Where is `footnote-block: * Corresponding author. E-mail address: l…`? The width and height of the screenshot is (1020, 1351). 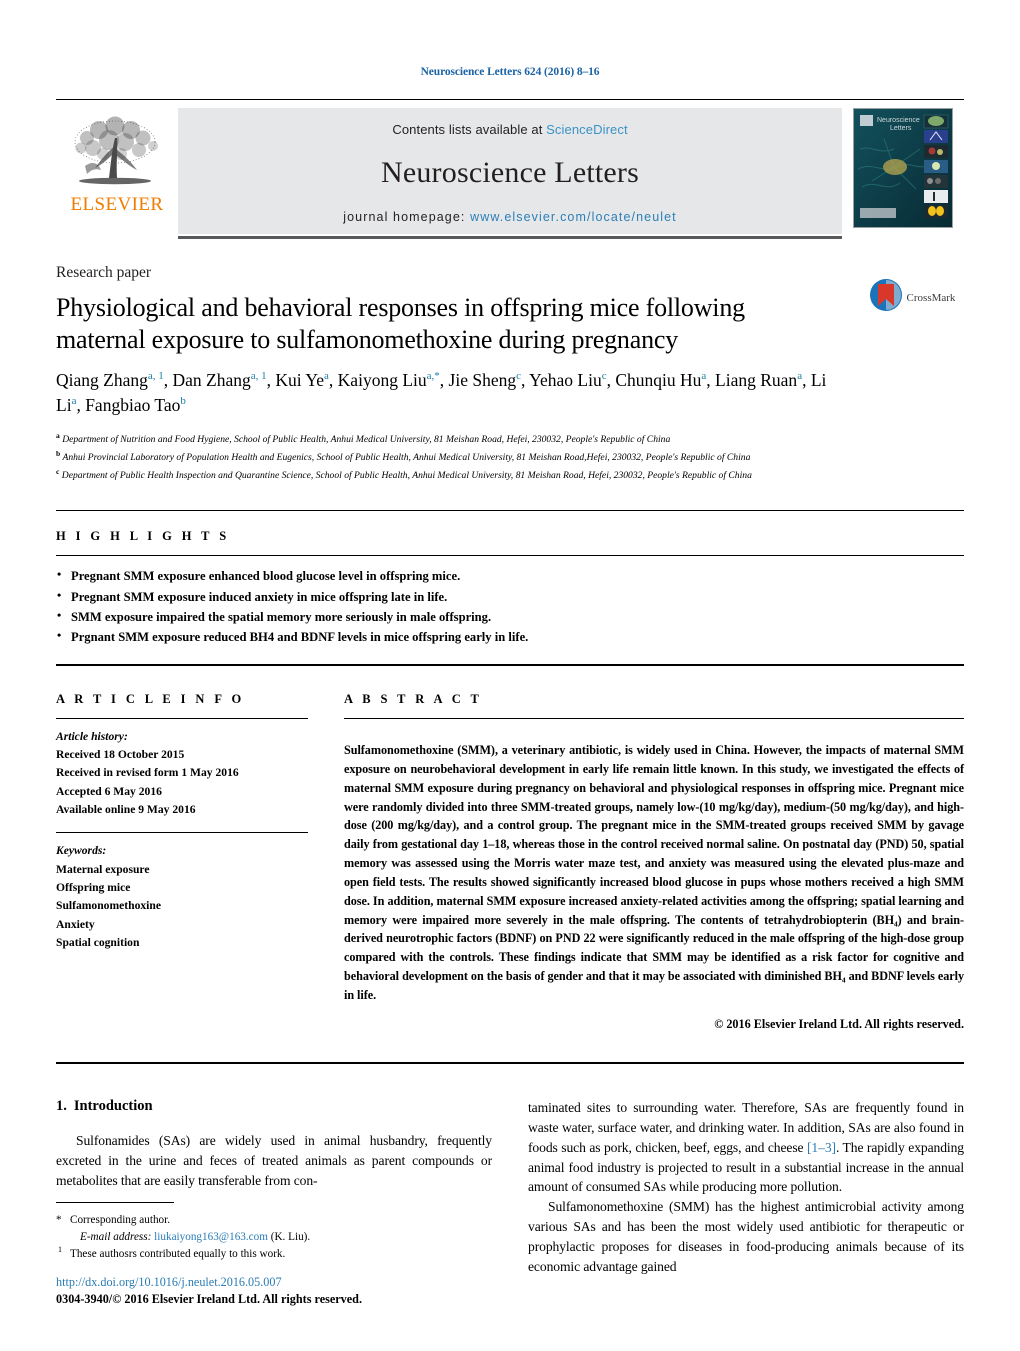
footnote-block: * Corresponding author. E-mail address: l… is located at coordinates (271, 1232).